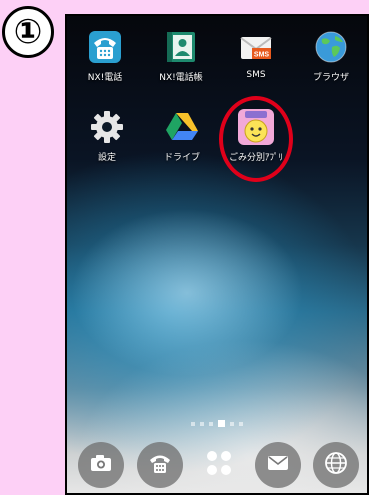 This screenshot has width=369, height=495. Describe the element at coordinates (181, 47) in the screenshot. I see `contacts-icon` at that location.